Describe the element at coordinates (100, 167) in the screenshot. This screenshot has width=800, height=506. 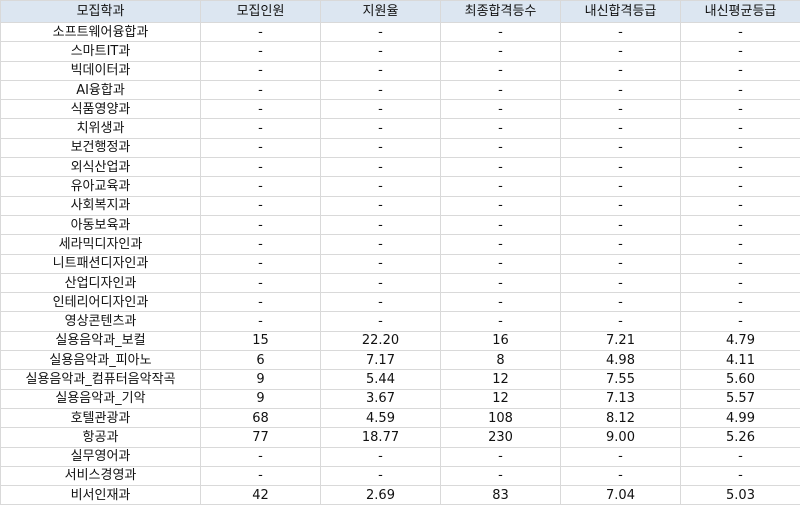
I see `cell-department: 외식산업과` at that location.